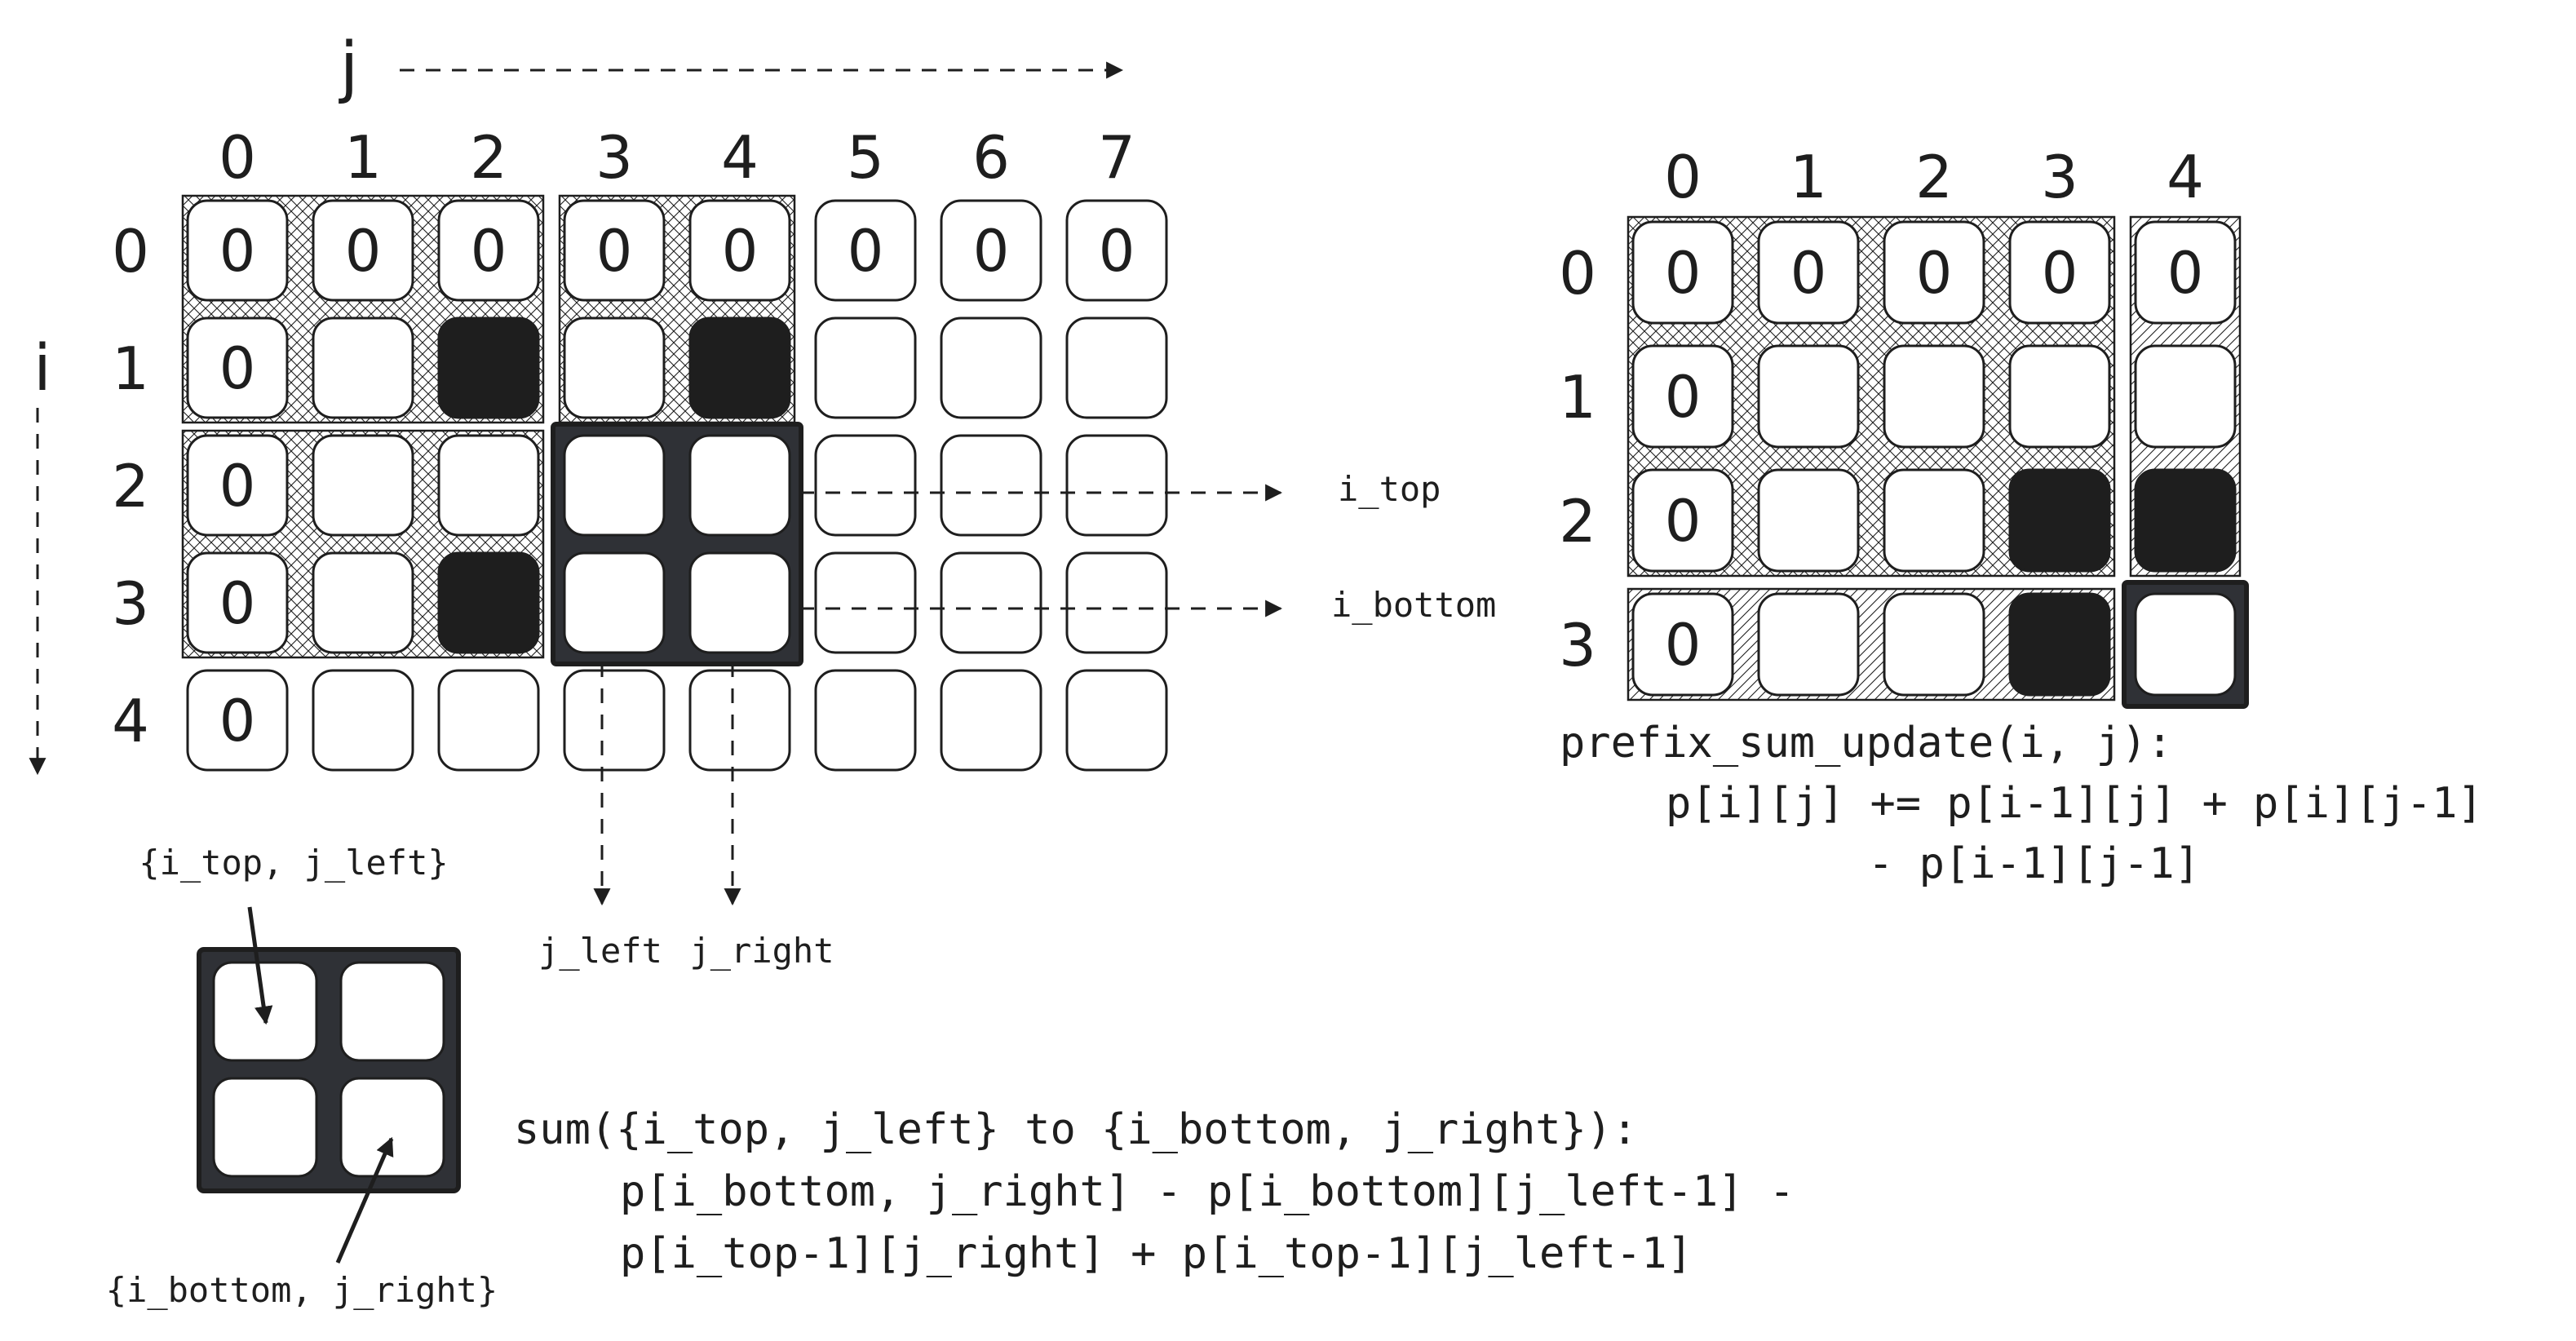  I want to click on j-right-label: j_right, so click(761, 951).